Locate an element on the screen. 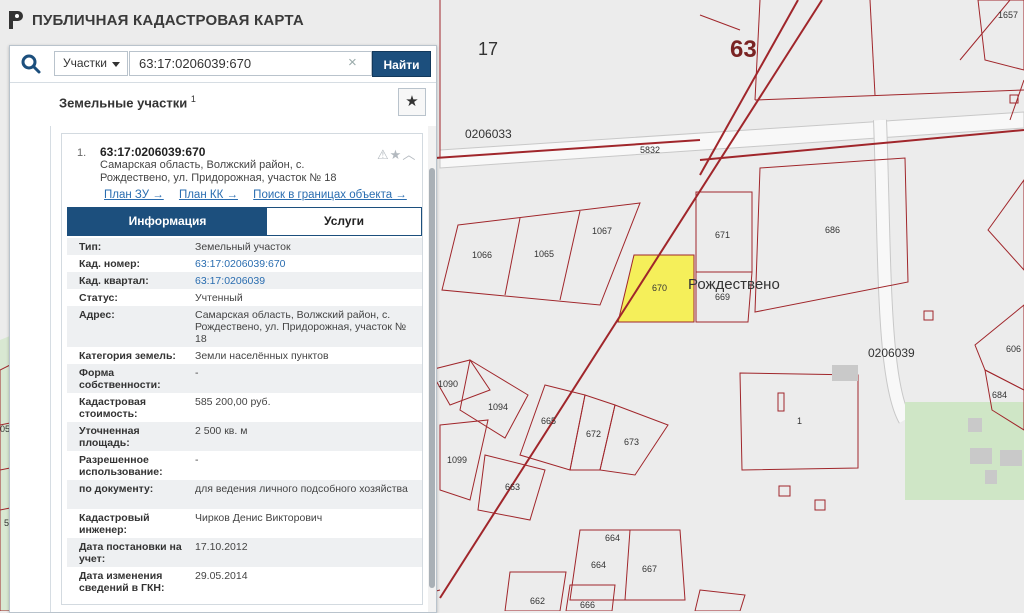 This screenshot has height=613, width=1024. label-686: 686 is located at coordinates (832, 230).